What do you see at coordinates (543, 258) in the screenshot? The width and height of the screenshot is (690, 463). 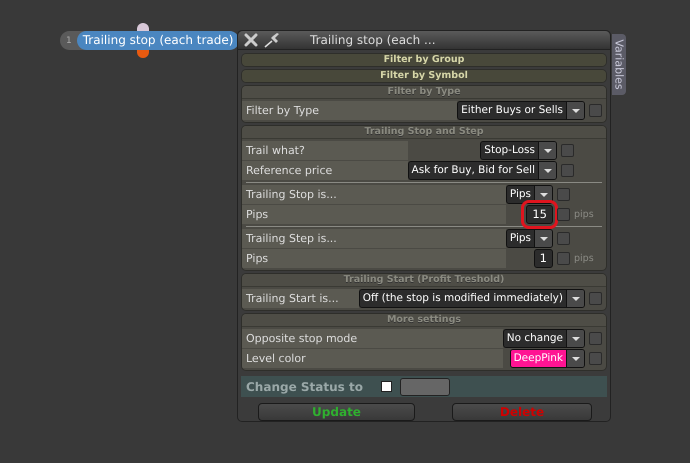 I see `number-field: 1` at bounding box center [543, 258].